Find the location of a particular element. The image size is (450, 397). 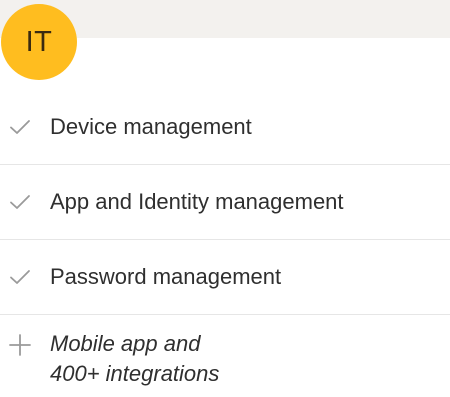

extra-feature-line-2: 400+ integrations is located at coordinates (135, 373).